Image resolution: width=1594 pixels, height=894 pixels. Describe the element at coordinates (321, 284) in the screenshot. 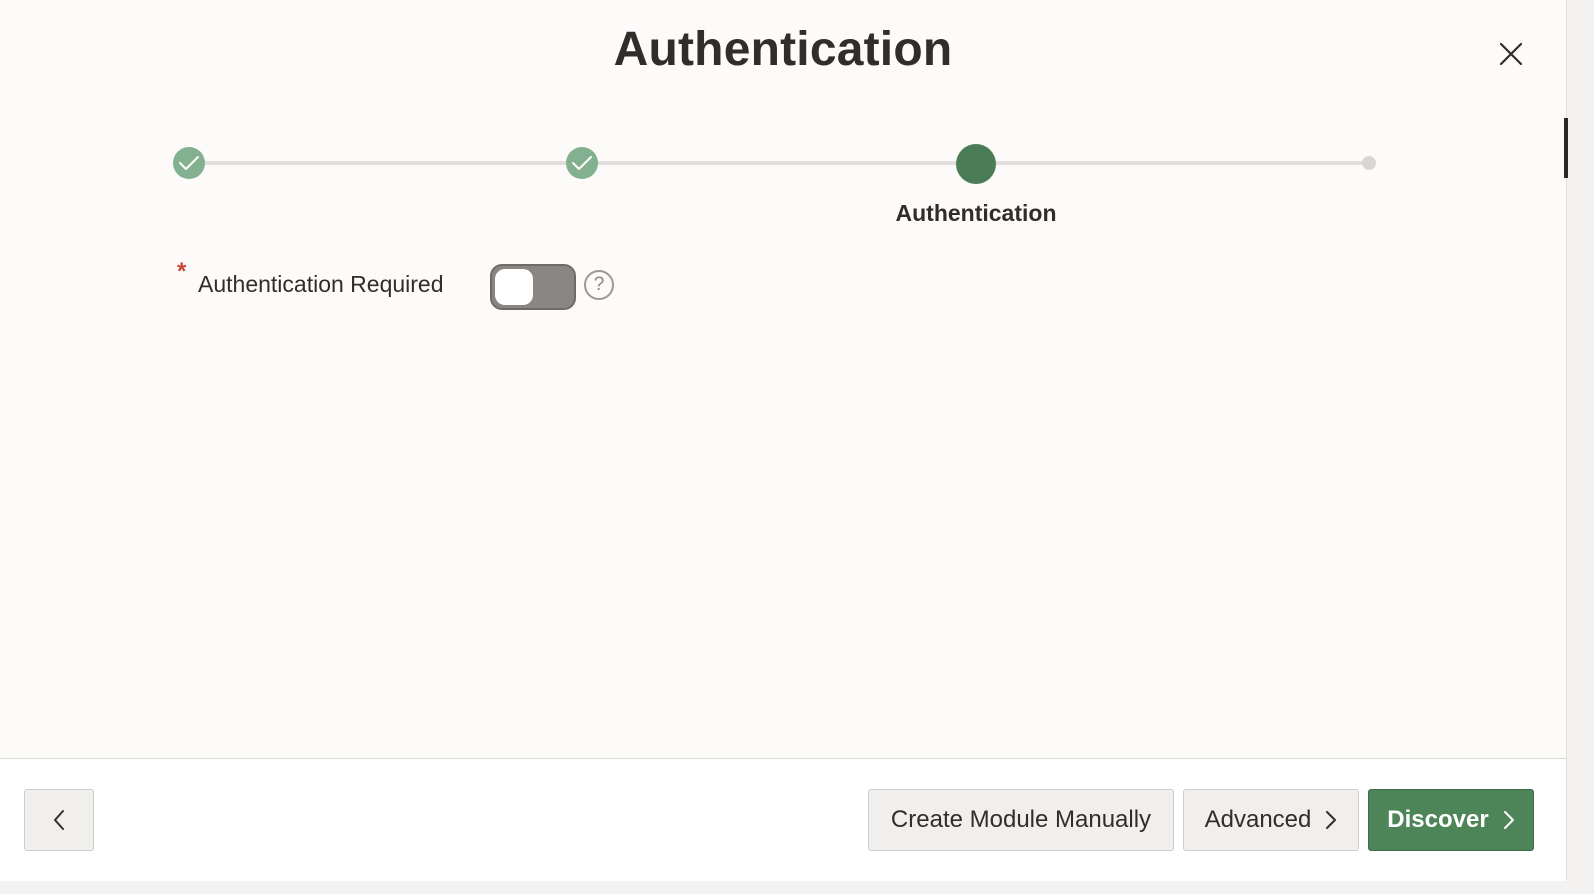

I see `authentication-required-label: Authentication Required` at that location.